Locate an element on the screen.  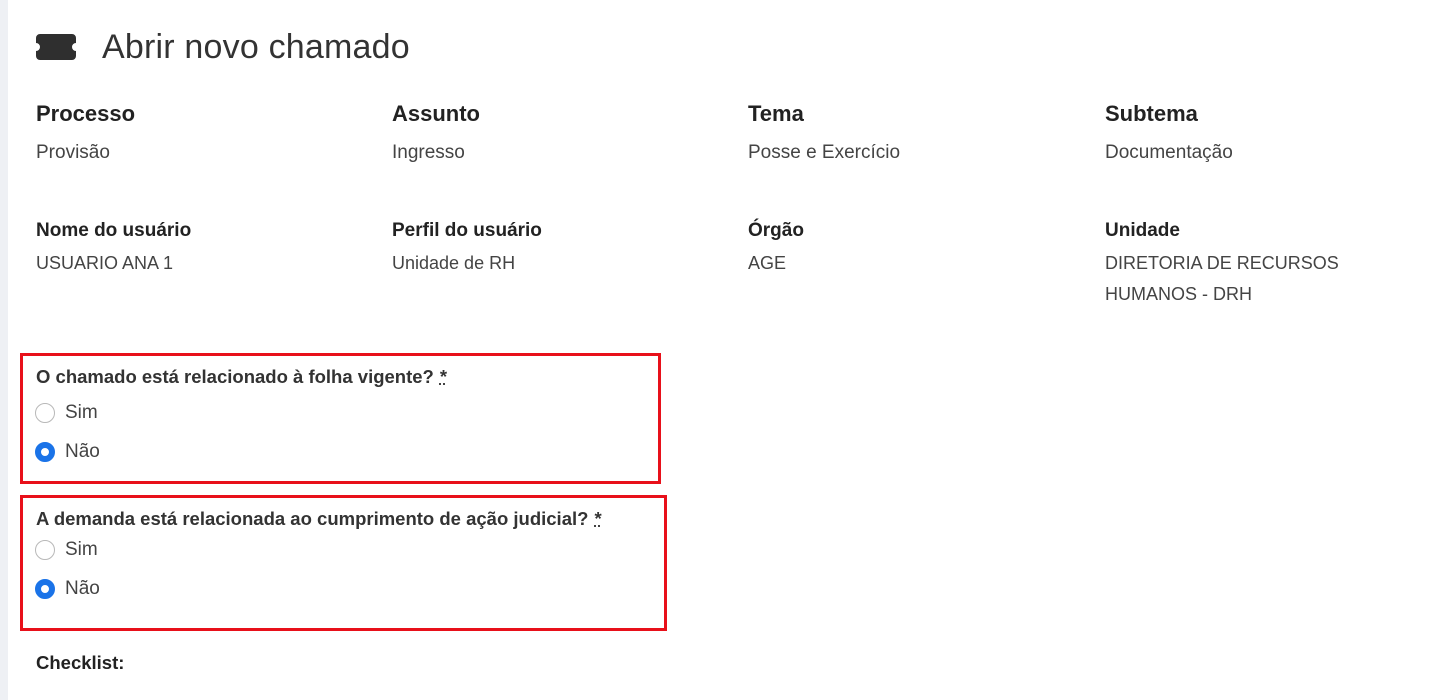
field-value: Unidade de RH is located at coordinates (454, 263).